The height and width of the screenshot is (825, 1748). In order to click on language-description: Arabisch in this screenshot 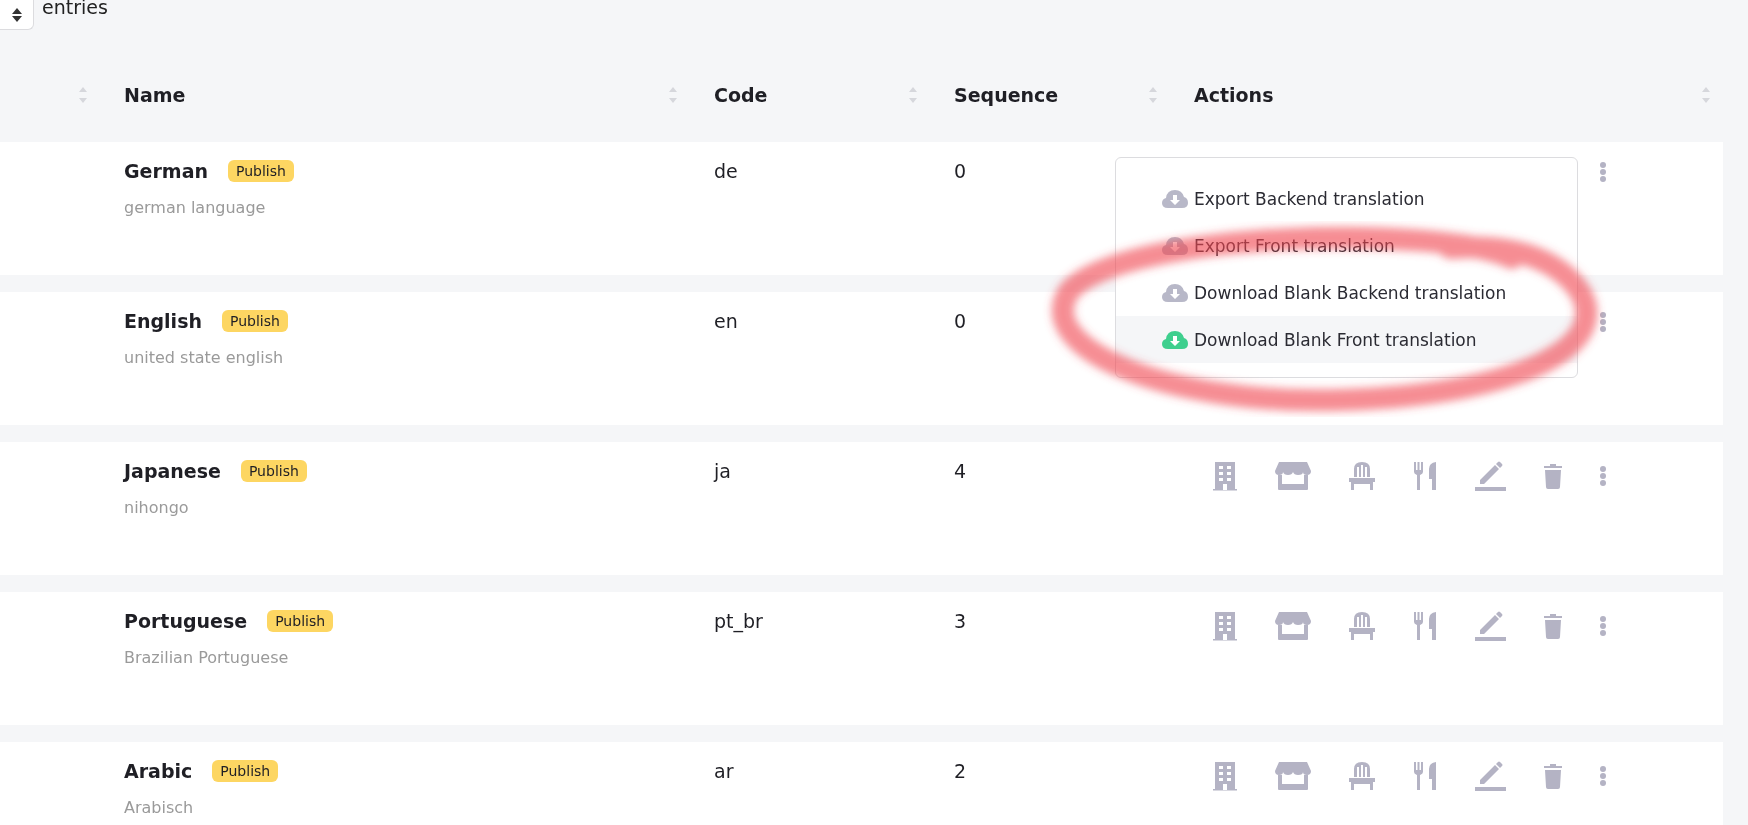, I will do `click(159, 807)`.